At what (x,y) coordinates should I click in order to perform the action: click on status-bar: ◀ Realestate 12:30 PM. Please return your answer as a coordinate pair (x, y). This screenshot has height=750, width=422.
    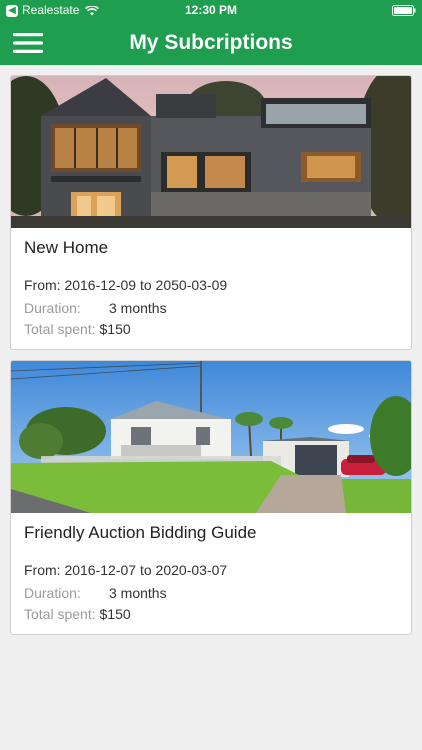
    Looking at the image, I should click on (211, 10).